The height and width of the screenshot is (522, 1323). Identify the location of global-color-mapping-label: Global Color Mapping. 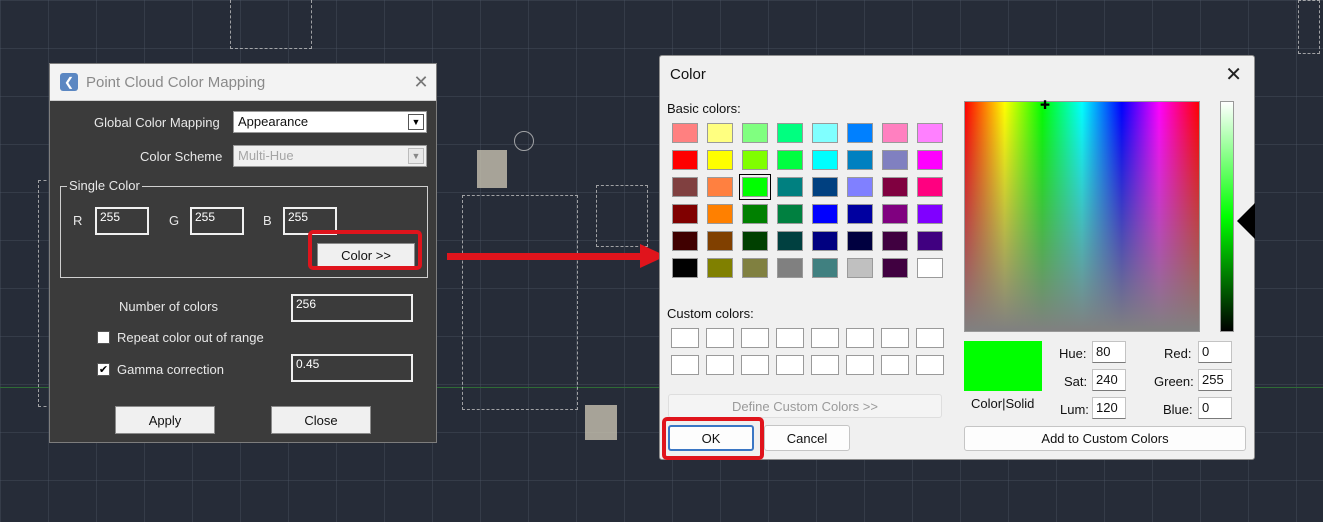
(157, 122).